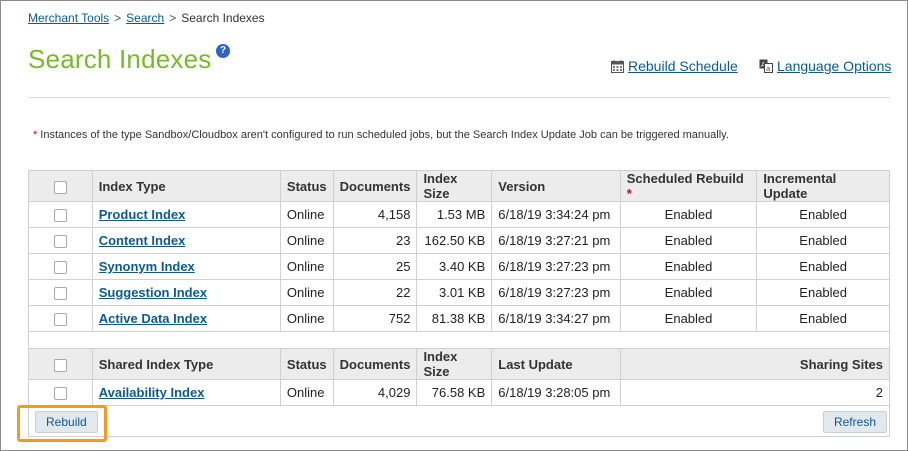  I want to click on breadcrumb: Merchant Tools > Search > Search Indexes, so click(146, 18).